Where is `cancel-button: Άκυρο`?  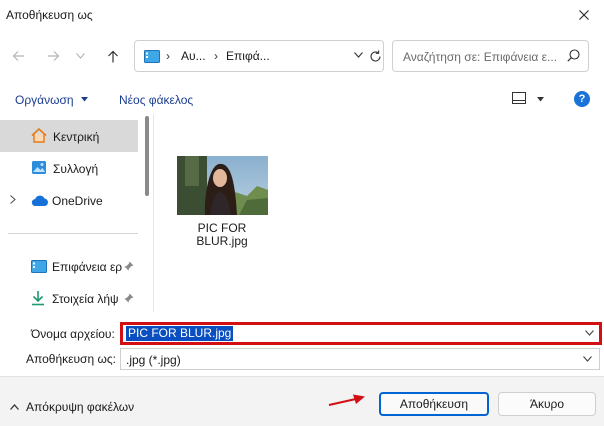
cancel-button: Άκυρο is located at coordinates (547, 404).